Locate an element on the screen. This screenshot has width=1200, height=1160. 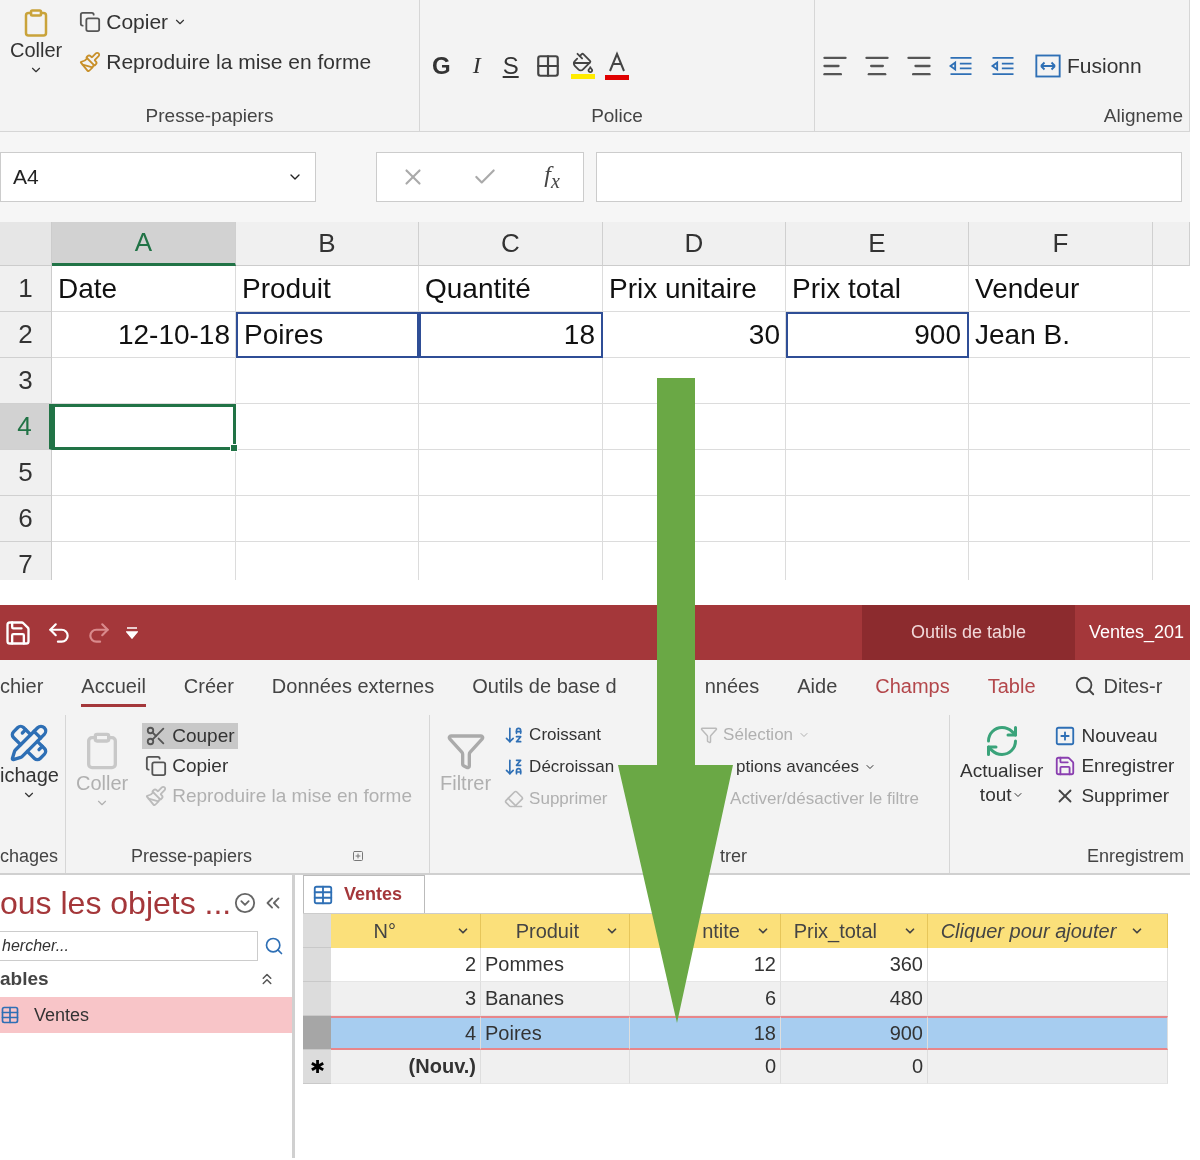
record-selector: ✱ is located at coordinates (317, 1067).